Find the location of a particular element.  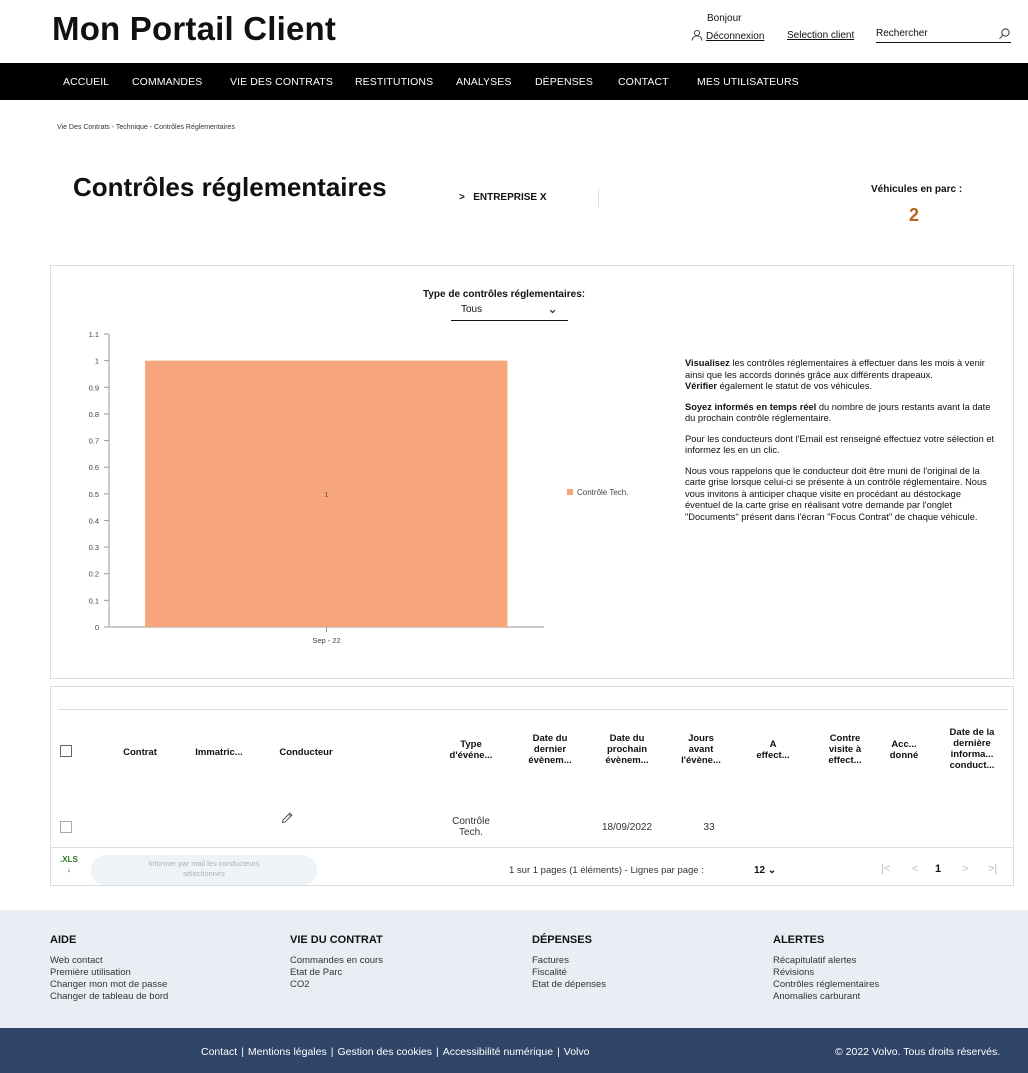

nav-vie-des-contrats: VIE DES CONTRATS is located at coordinates (281, 82).